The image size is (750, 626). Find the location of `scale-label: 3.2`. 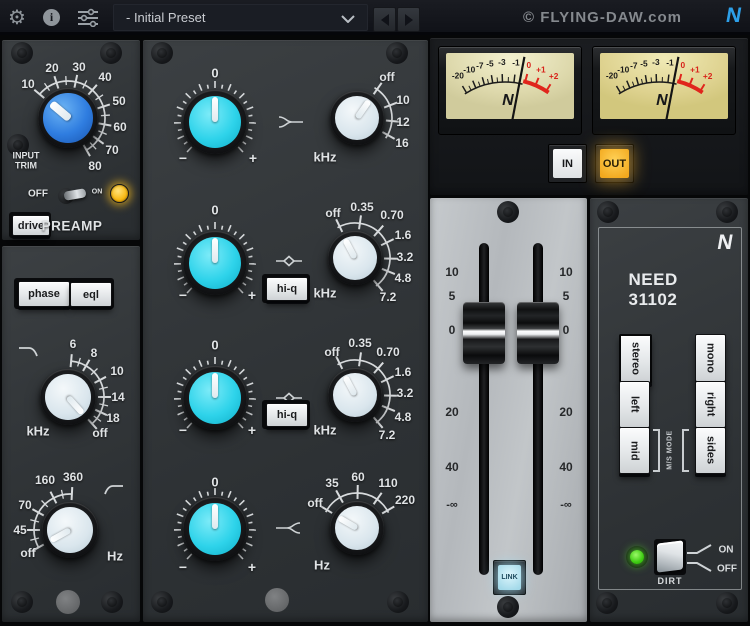

scale-label: 3.2 is located at coordinates (405, 257).